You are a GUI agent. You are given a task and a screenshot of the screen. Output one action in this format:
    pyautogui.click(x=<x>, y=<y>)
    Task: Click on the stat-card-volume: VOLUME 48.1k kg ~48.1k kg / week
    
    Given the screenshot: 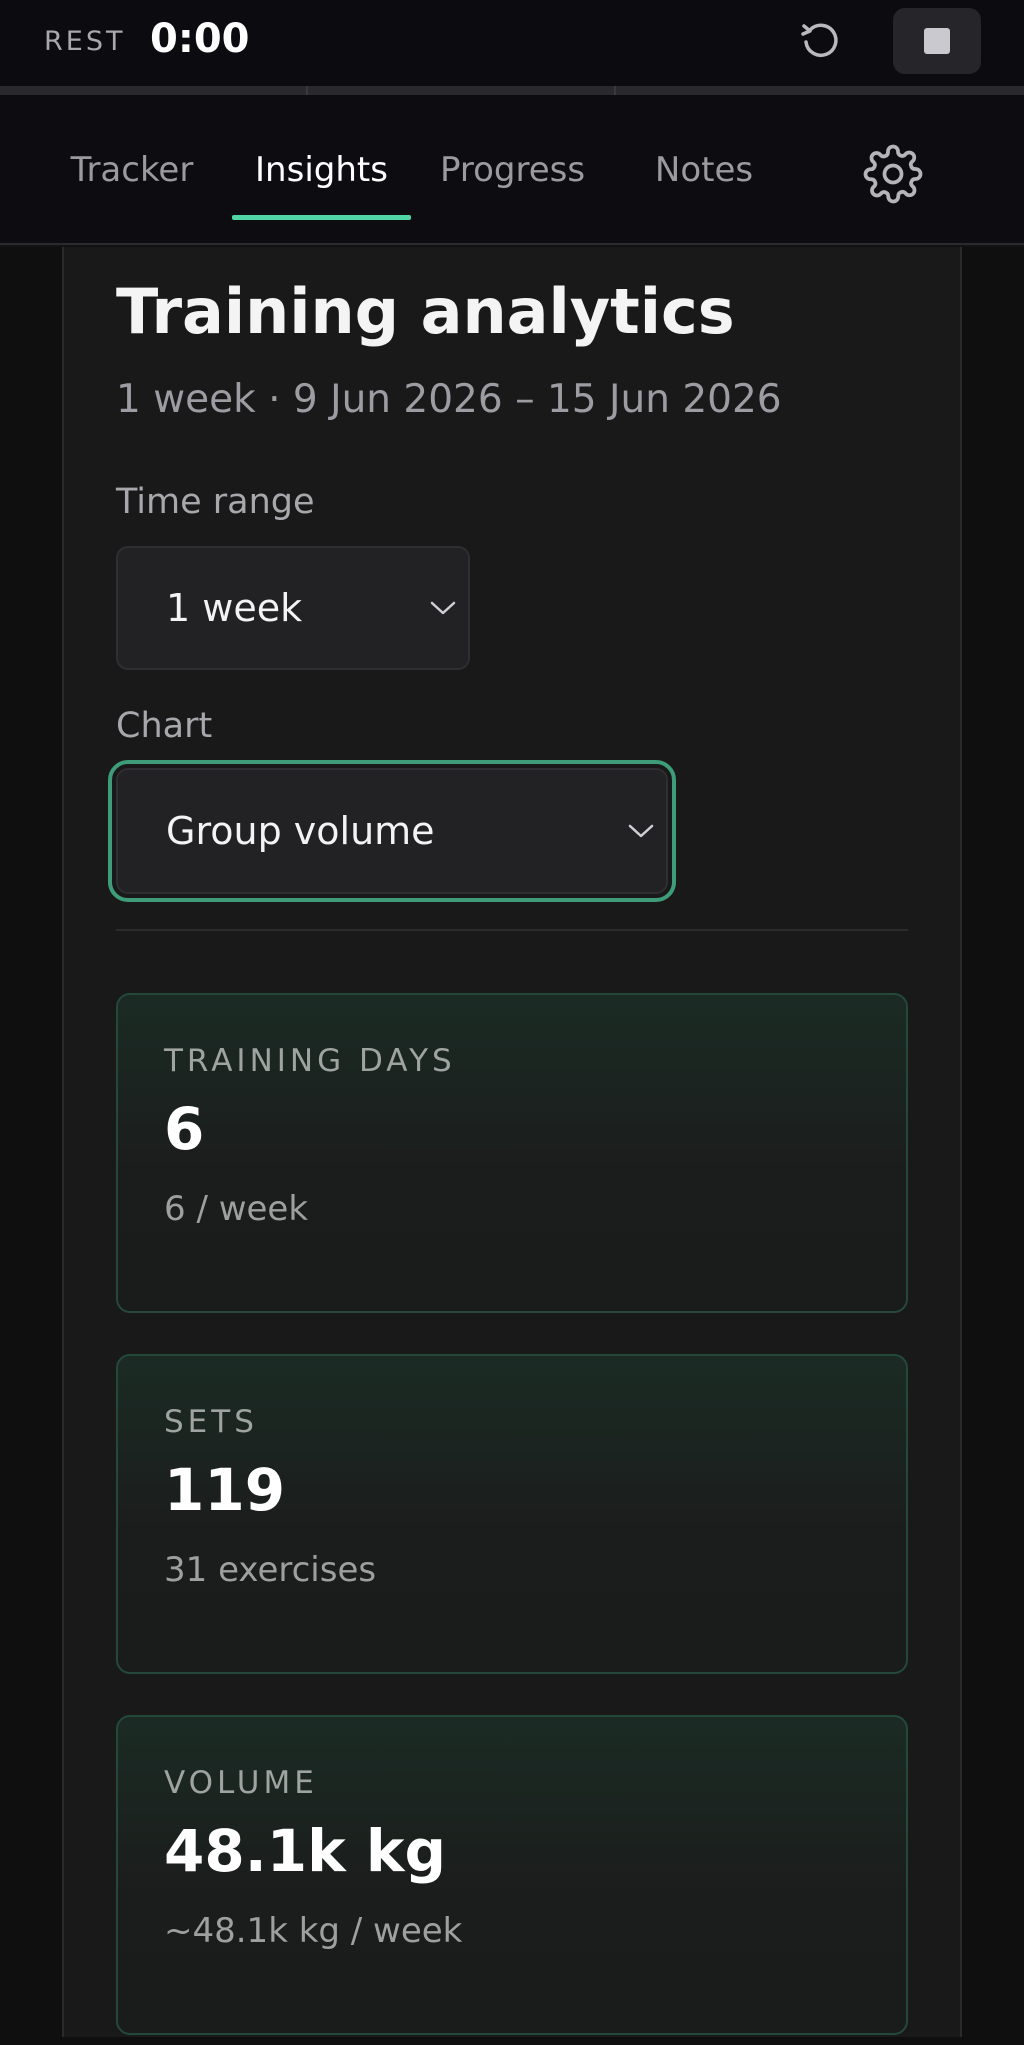 What is the action you would take?
    pyautogui.click(x=512, y=1875)
    